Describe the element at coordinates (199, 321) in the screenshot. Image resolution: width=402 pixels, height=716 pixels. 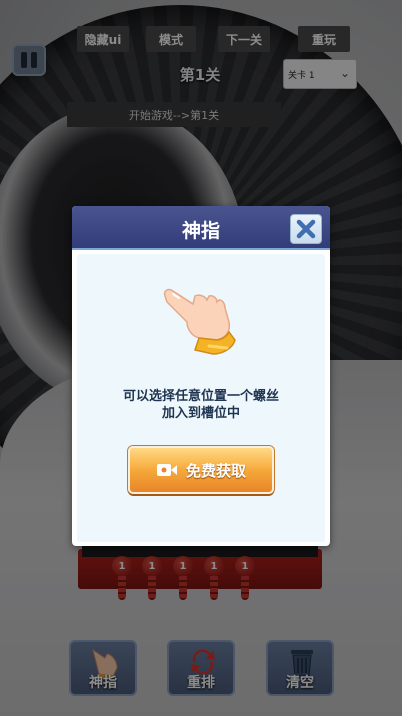
I see `finger-hand-icon` at that location.